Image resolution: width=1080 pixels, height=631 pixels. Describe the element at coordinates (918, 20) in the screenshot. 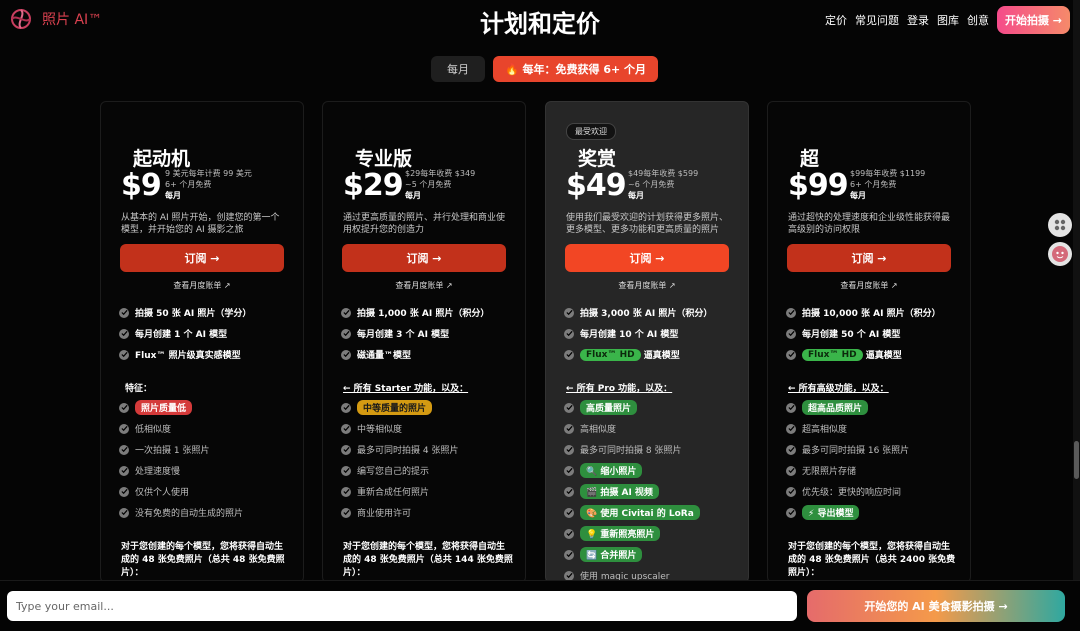

I see `nav-login: 登录` at that location.